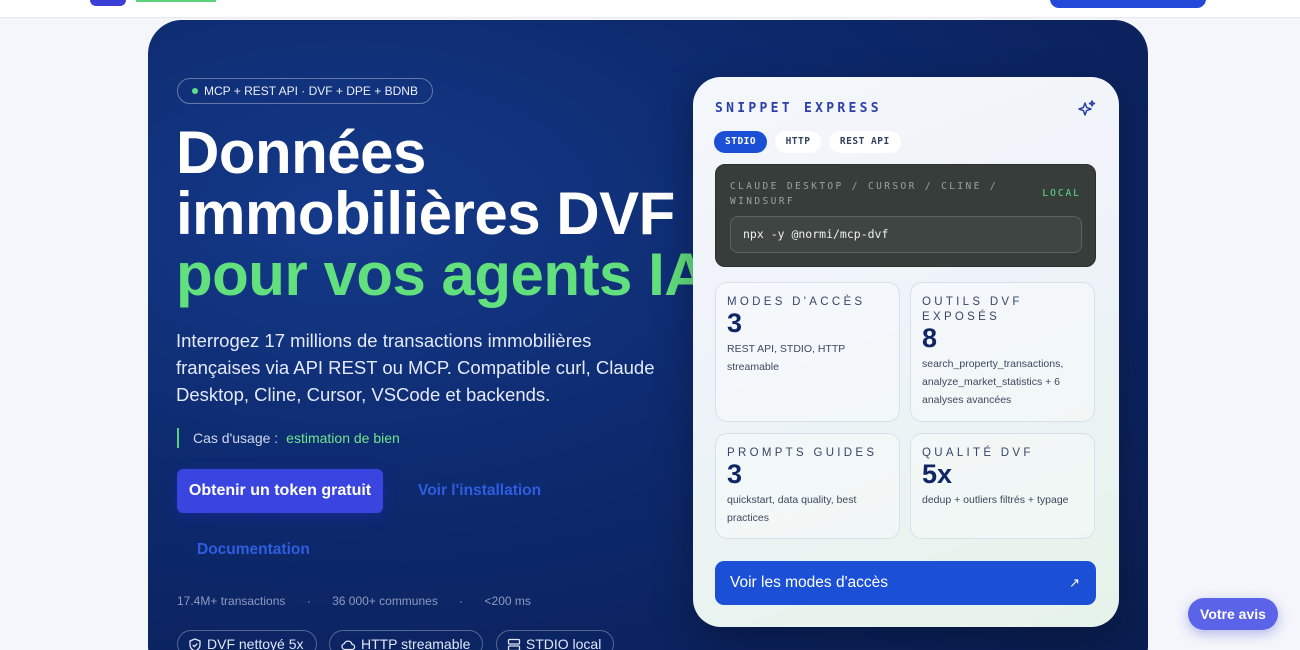 The height and width of the screenshot is (650, 1300). Describe the element at coordinates (253, 550) in the screenshot. I see `documentation-link: Documentation` at that location.